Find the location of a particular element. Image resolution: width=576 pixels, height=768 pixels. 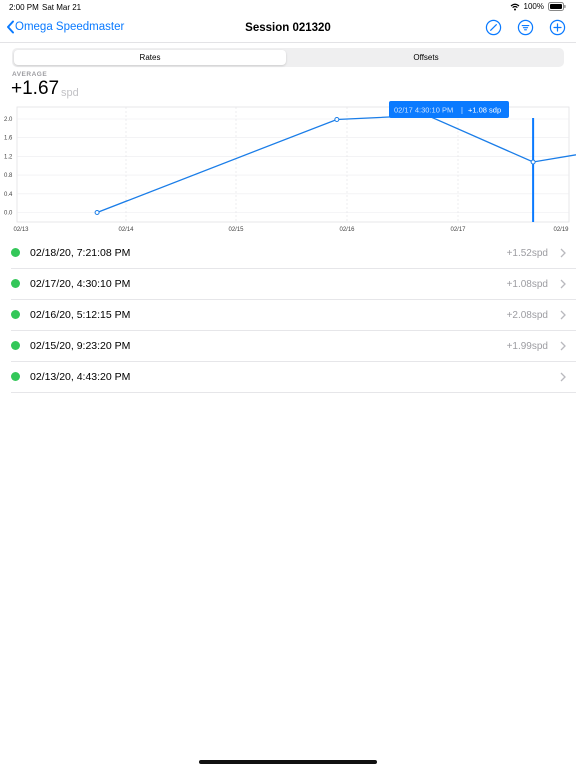

session-date: 02/15/20, 9:23:20 PM is located at coordinates (80, 346).